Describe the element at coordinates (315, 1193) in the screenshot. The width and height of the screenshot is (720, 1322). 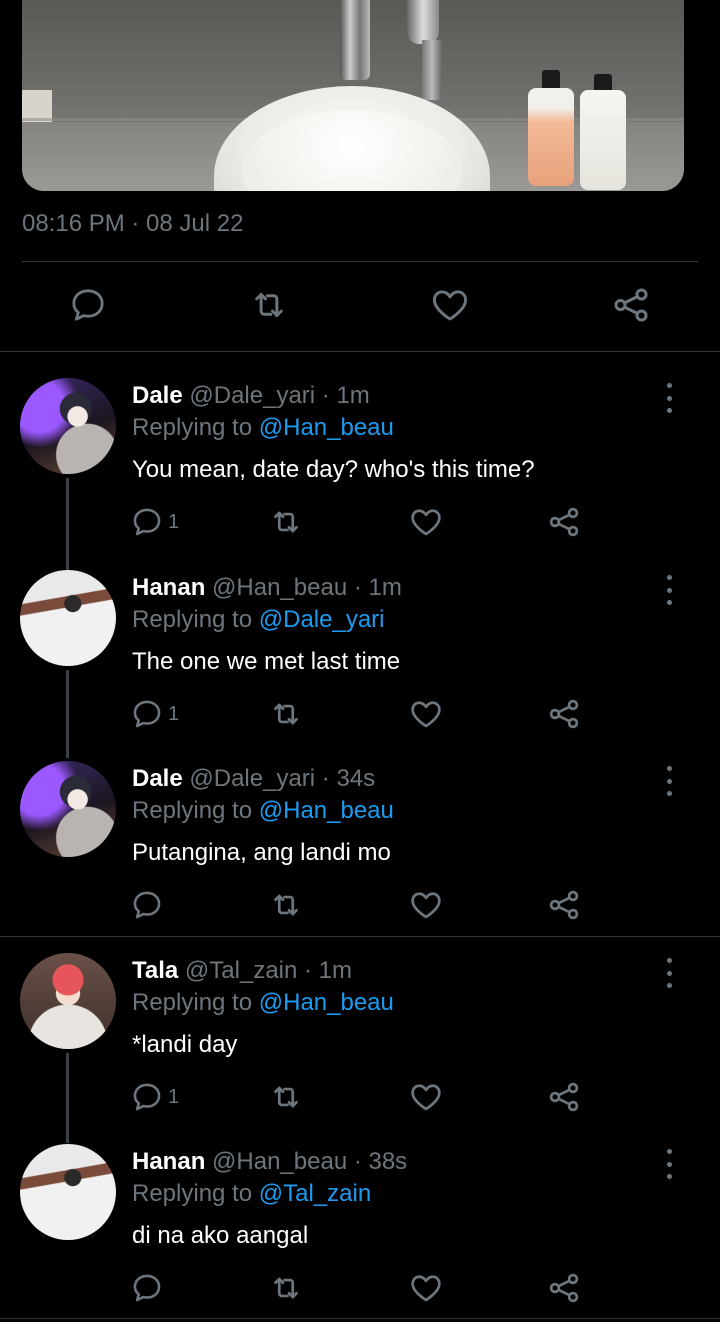
I see `replying-handle-link: @Tal_zain` at that location.